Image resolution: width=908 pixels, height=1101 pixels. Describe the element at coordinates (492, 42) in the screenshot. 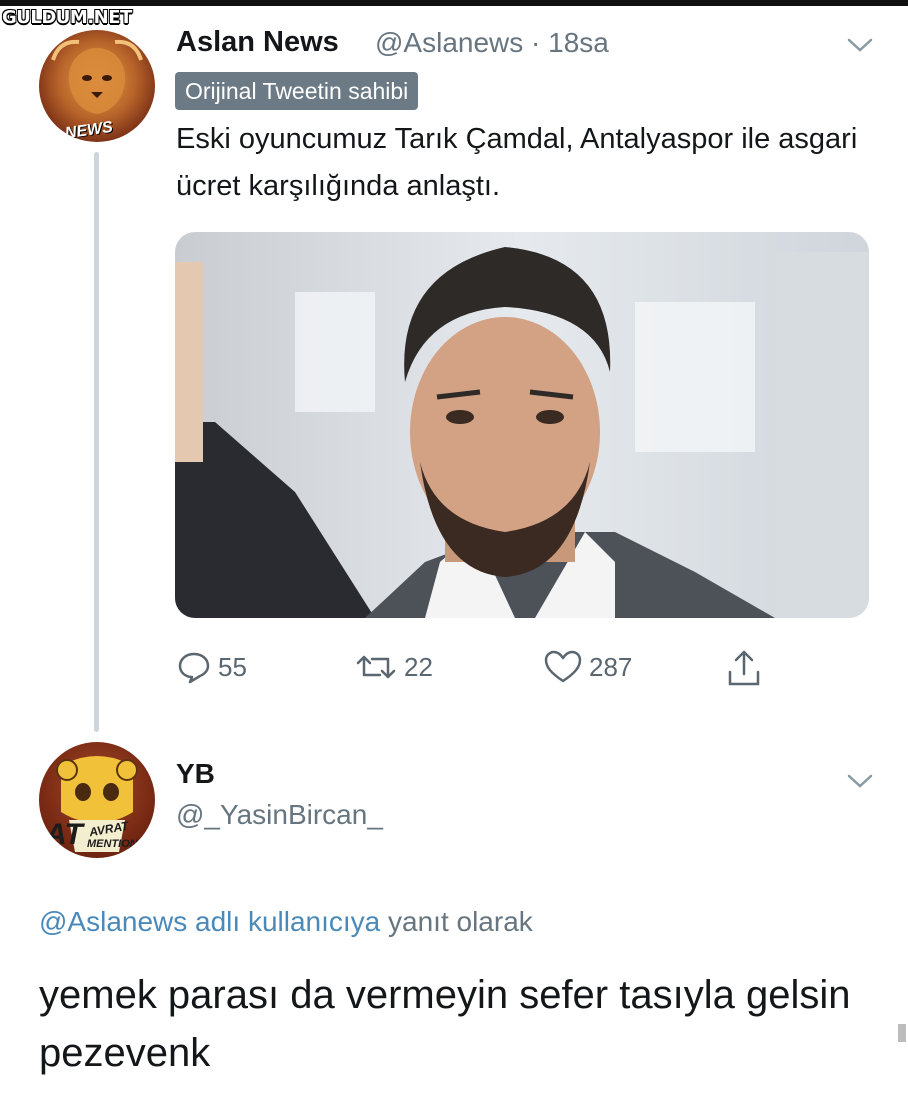

I see `tweet-handle-time: @Aslanews · 18sa` at that location.